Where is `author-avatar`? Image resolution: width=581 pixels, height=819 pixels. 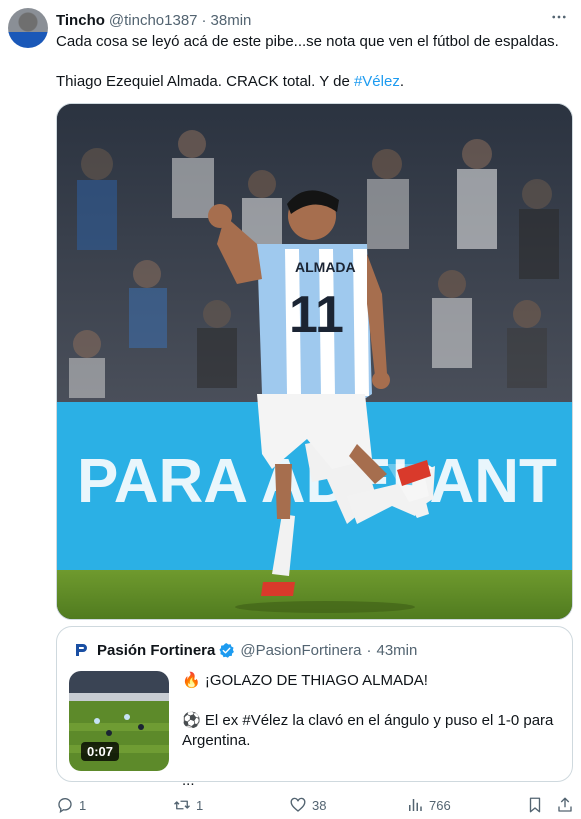
author-avatar is located at coordinates (28, 28).